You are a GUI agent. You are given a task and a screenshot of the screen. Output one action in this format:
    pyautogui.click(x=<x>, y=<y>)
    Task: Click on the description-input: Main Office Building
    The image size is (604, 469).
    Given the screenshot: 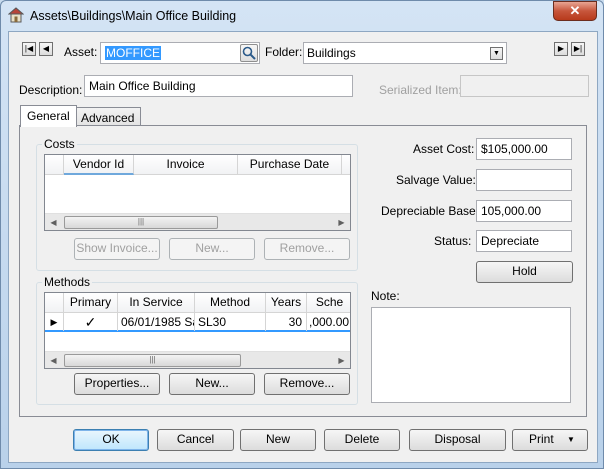 What is the action you would take?
    pyautogui.click(x=218, y=86)
    